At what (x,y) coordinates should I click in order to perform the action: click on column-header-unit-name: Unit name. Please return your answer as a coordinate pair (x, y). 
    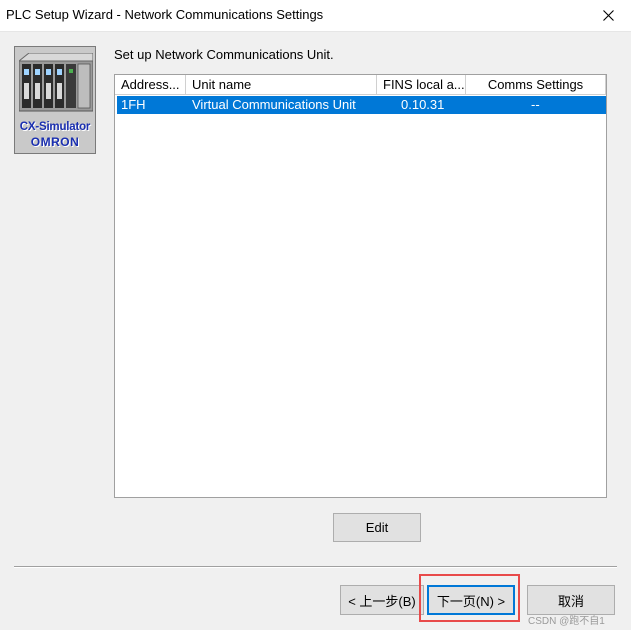
    Looking at the image, I should click on (281, 85).